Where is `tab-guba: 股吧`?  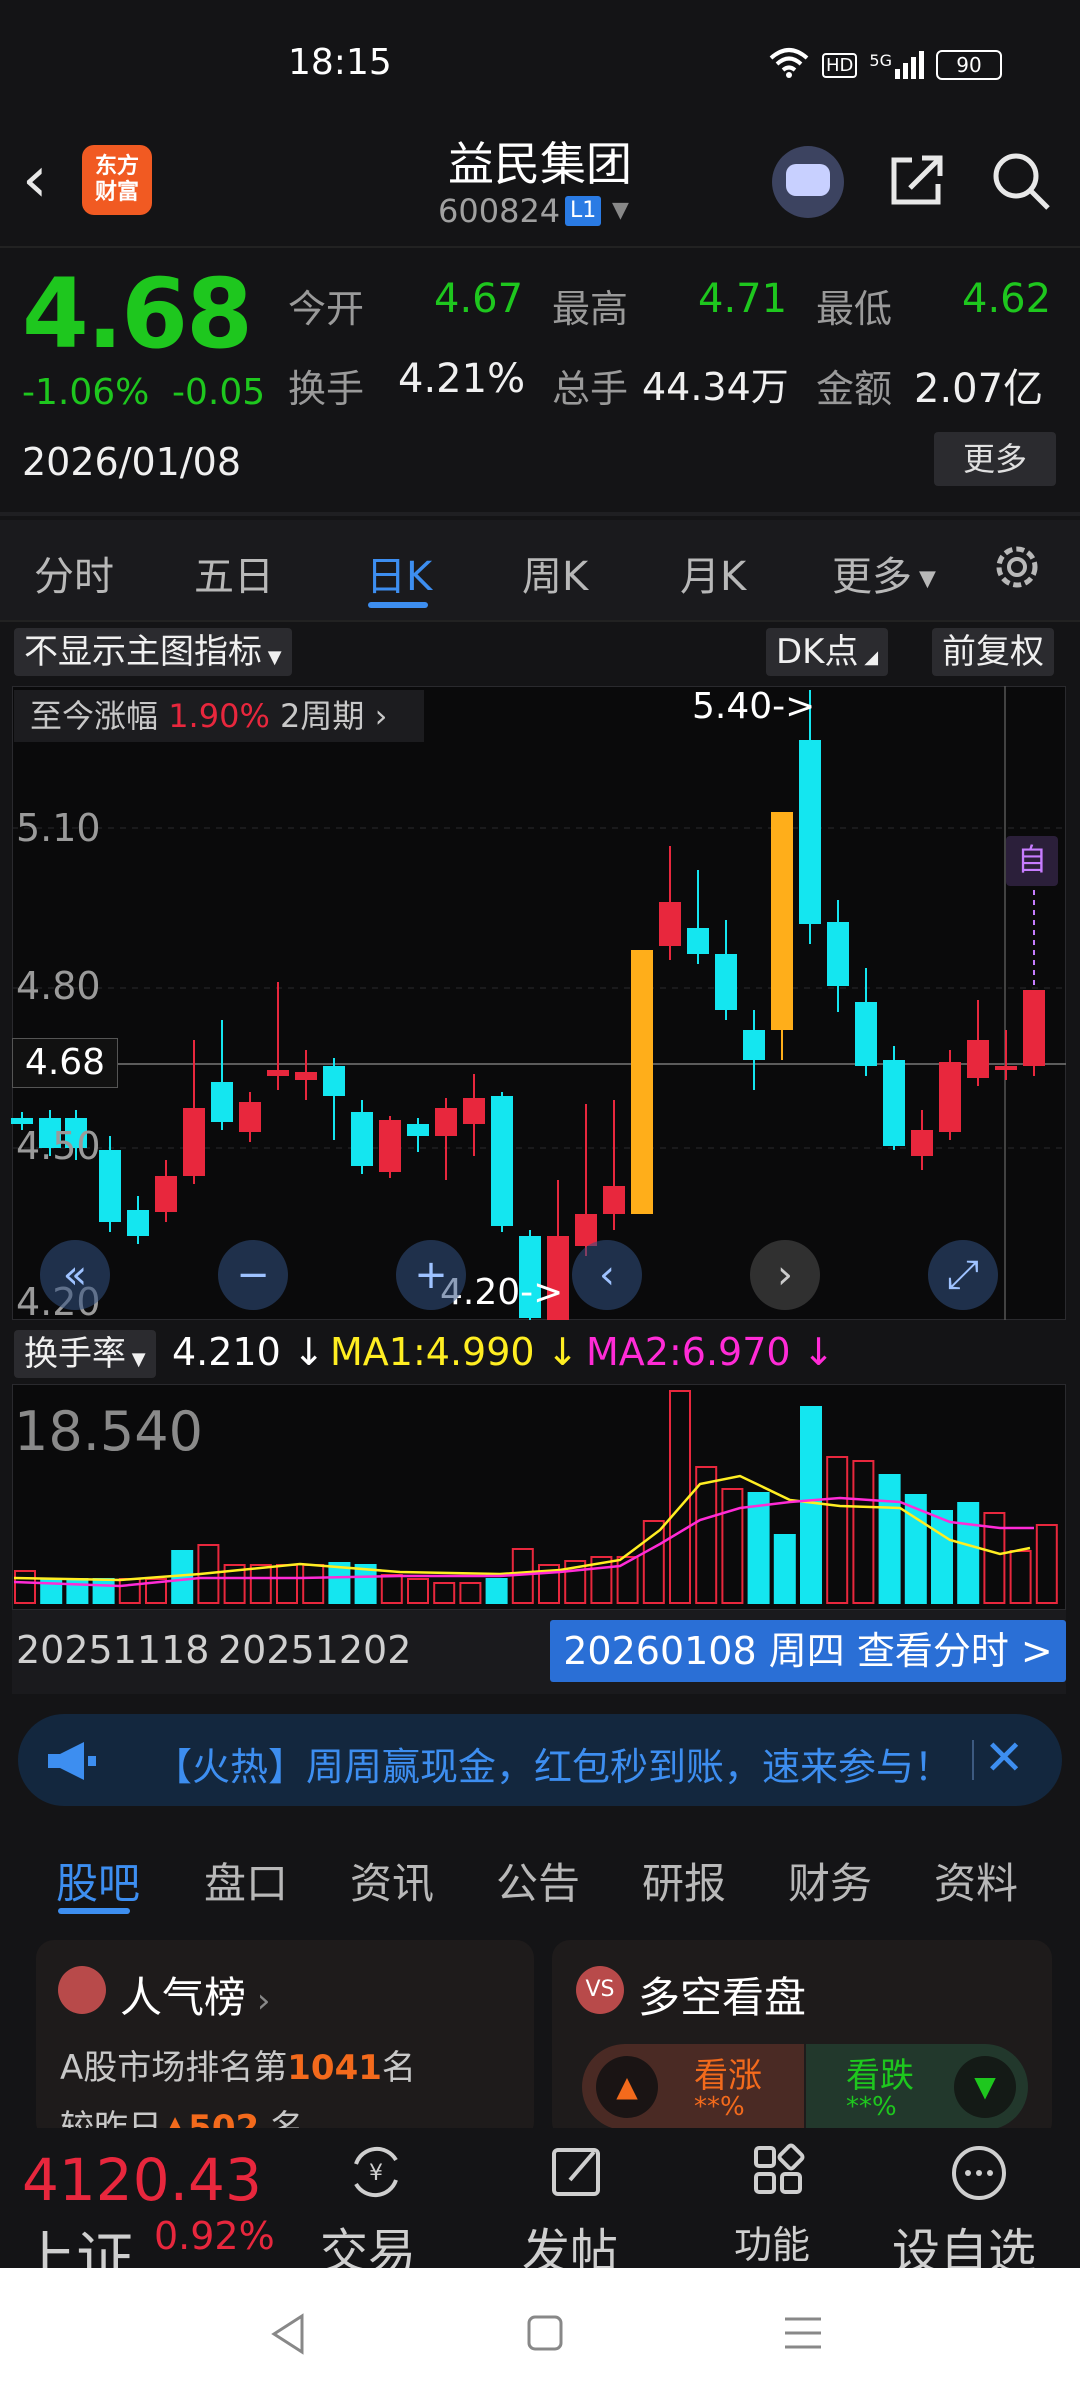 tab-guba: 股吧 is located at coordinates (98, 1880).